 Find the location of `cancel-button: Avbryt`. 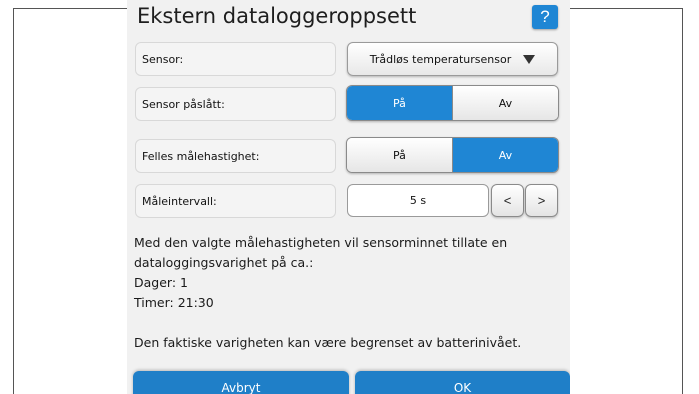

cancel-button: Avbryt is located at coordinates (241, 382).